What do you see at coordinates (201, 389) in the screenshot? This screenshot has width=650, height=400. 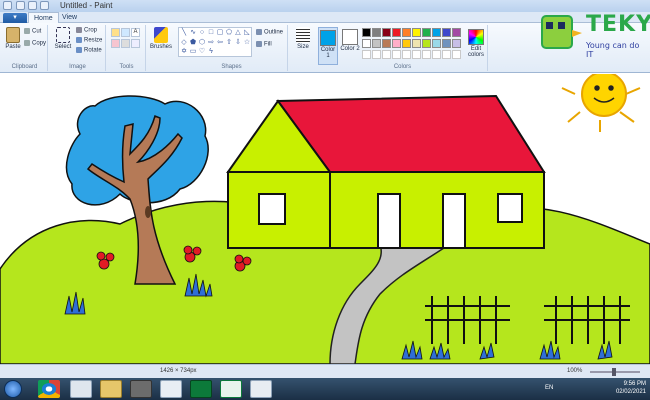 I see `camtasia-icon` at bounding box center [201, 389].